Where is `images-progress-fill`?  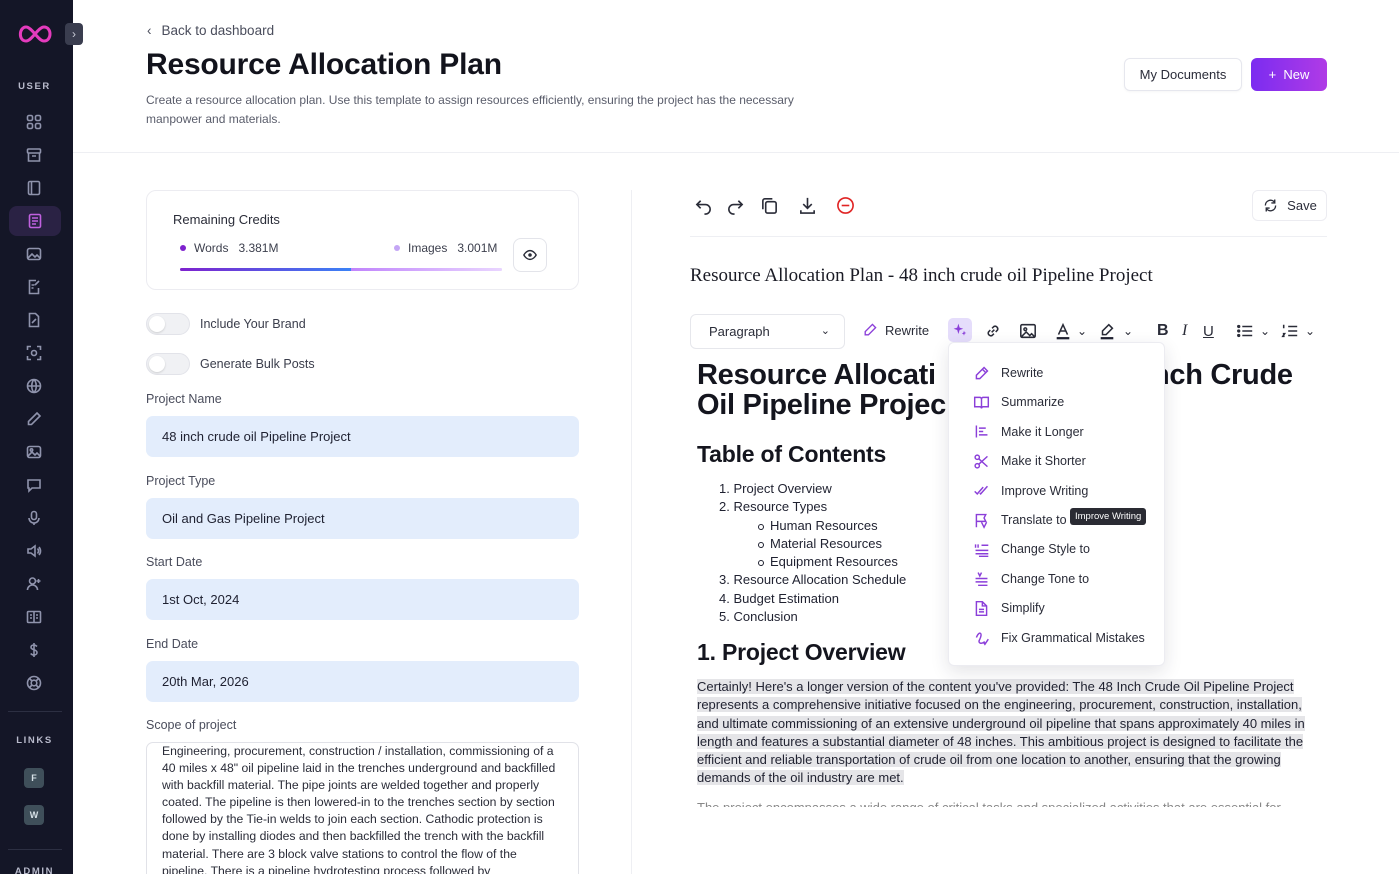 images-progress-fill is located at coordinates (426, 269).